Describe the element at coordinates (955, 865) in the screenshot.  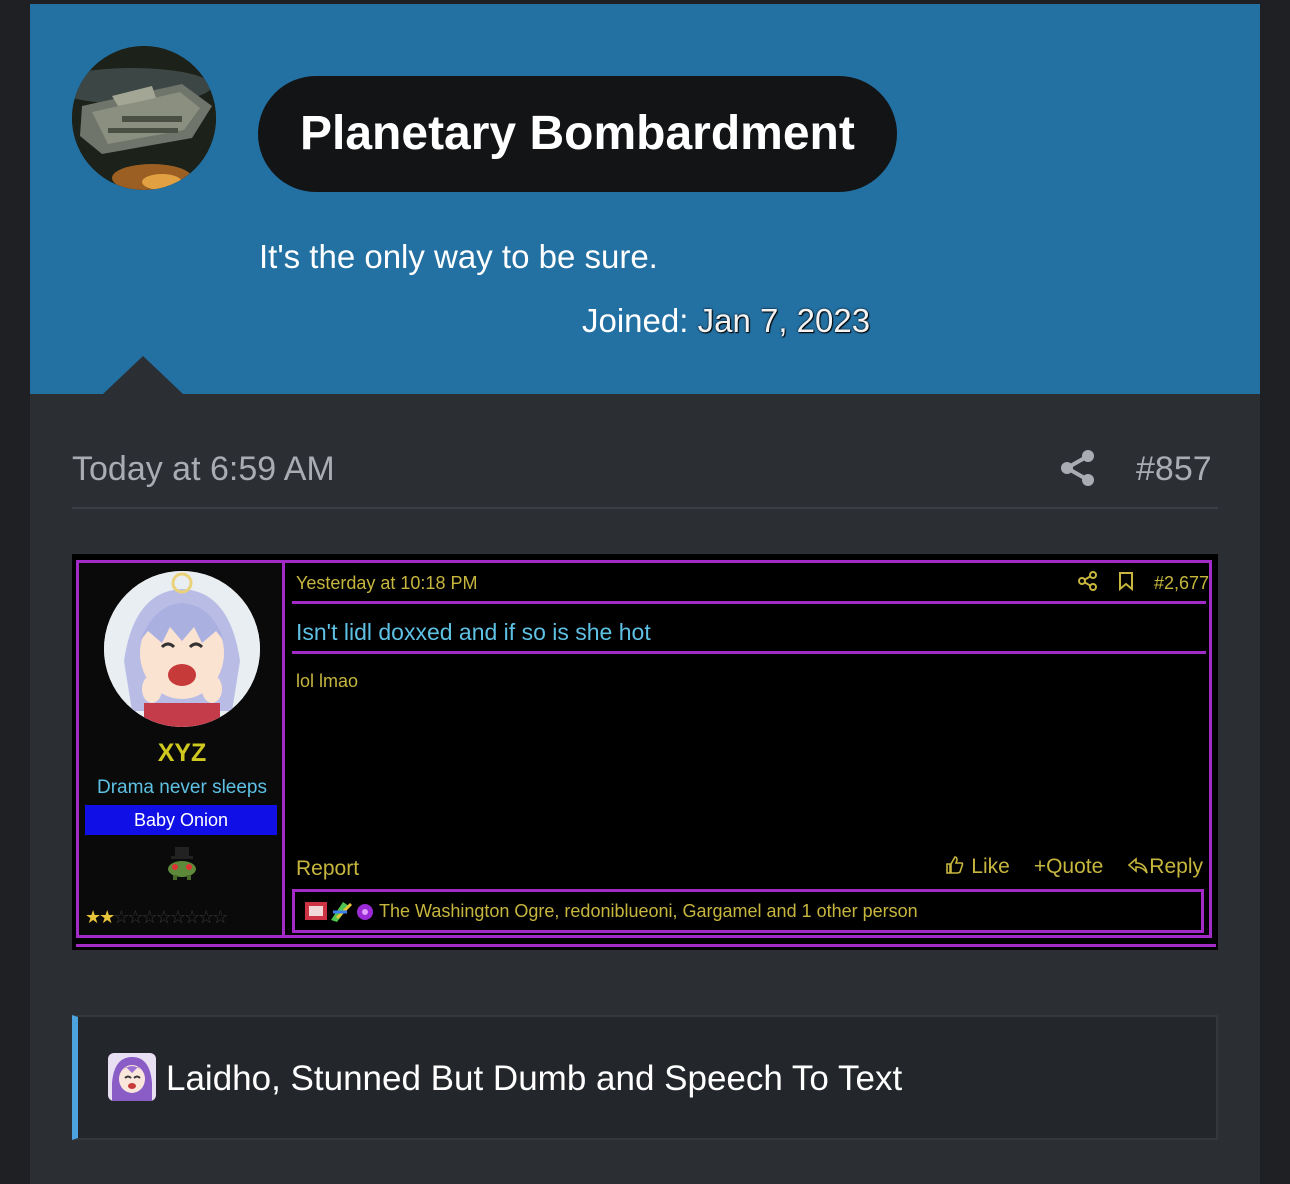
I see `thumbs-up-icon` at that location.